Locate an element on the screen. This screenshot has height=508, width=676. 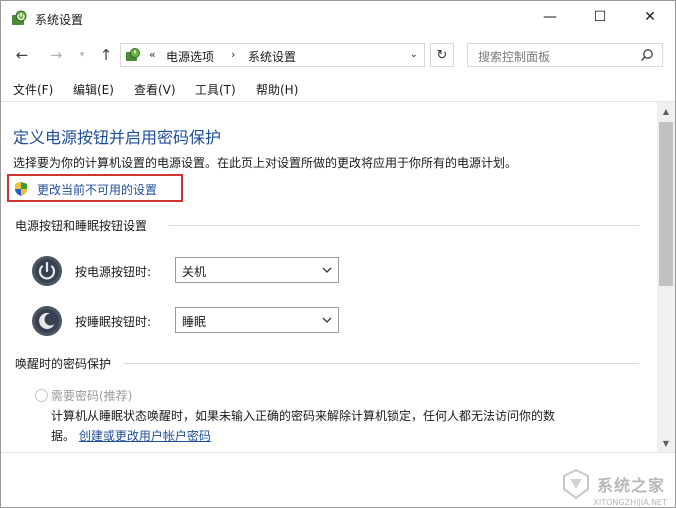
power-button-label: 按电源按钮时: is located at coordinates (113, 272).